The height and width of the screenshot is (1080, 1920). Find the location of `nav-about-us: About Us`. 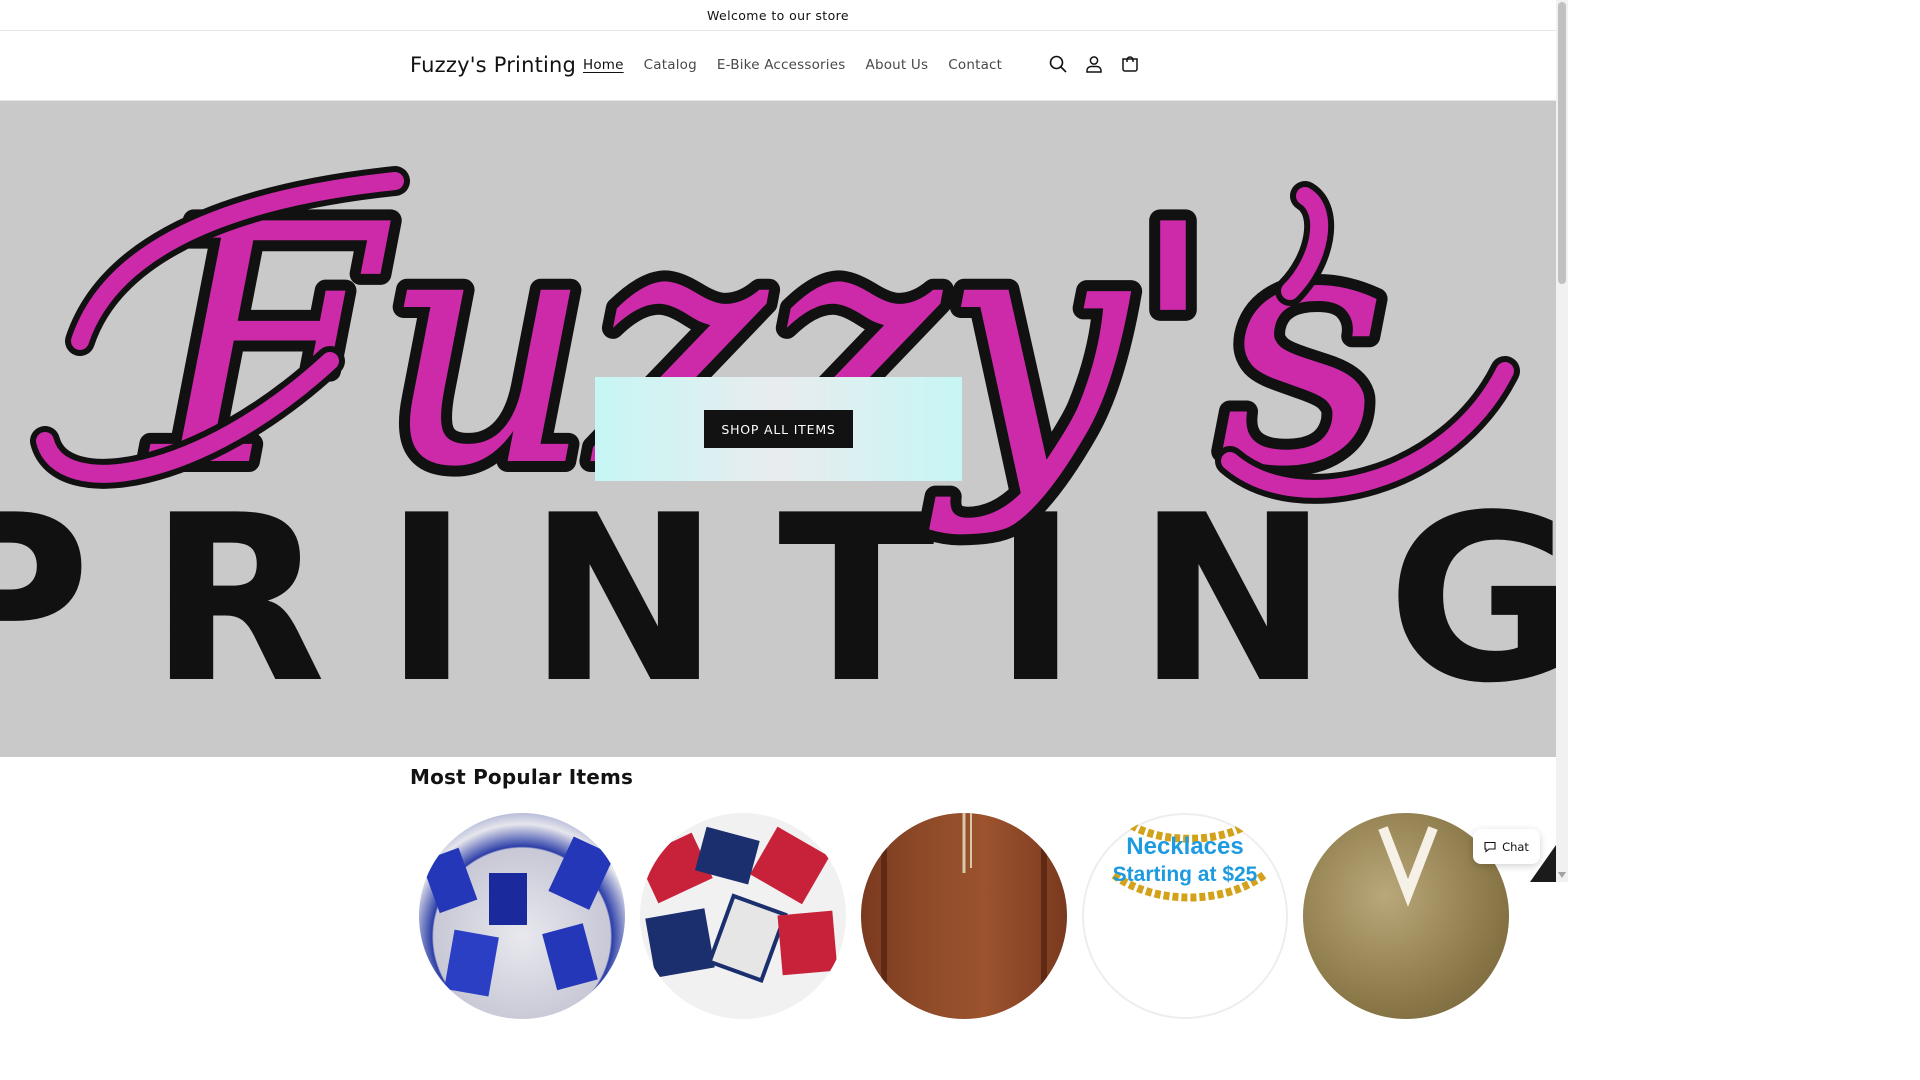

nav-about-us: About Us is located at coordinates (897, 65).